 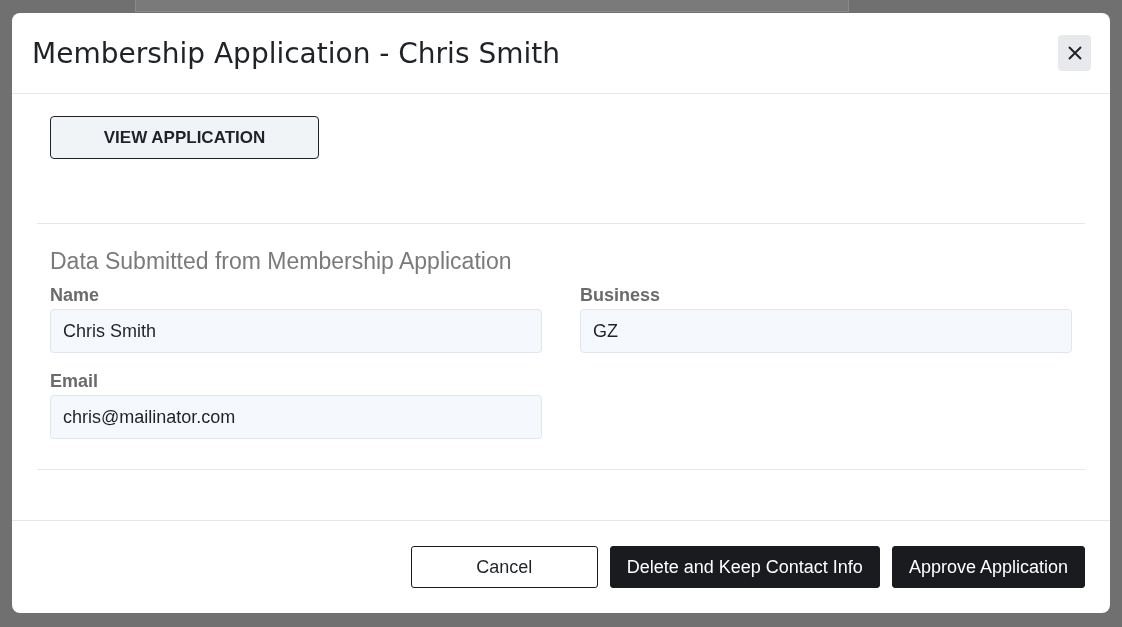 What do you see at coordinates (988, 567) in the screenshot?
I see `primary-button: Approve Application` at bounding box center [988, 567].